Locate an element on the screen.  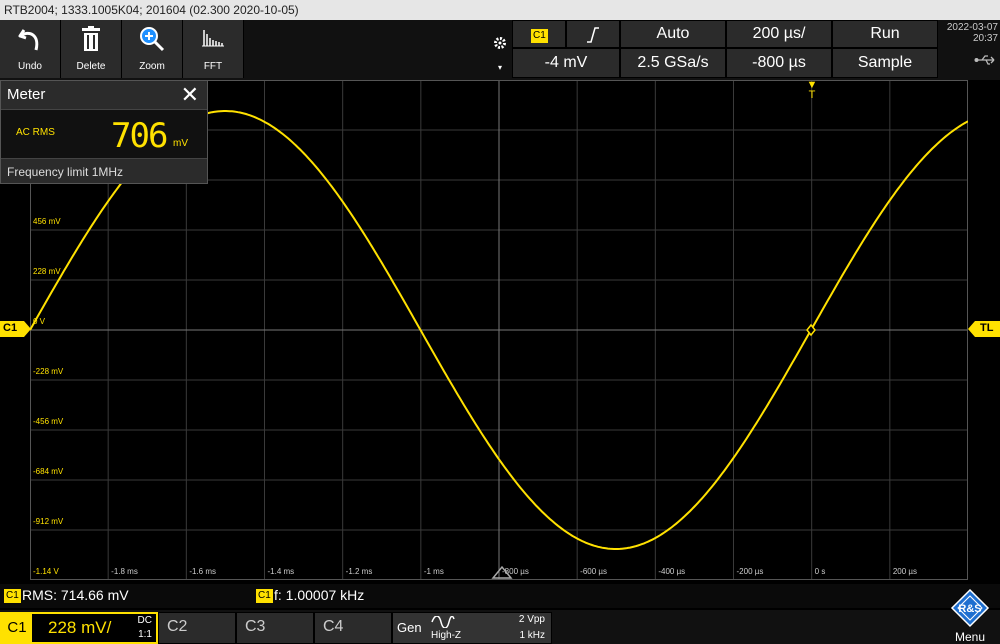
sample-rate: 2.5 GSa/s is located at coordinates (673, 63).